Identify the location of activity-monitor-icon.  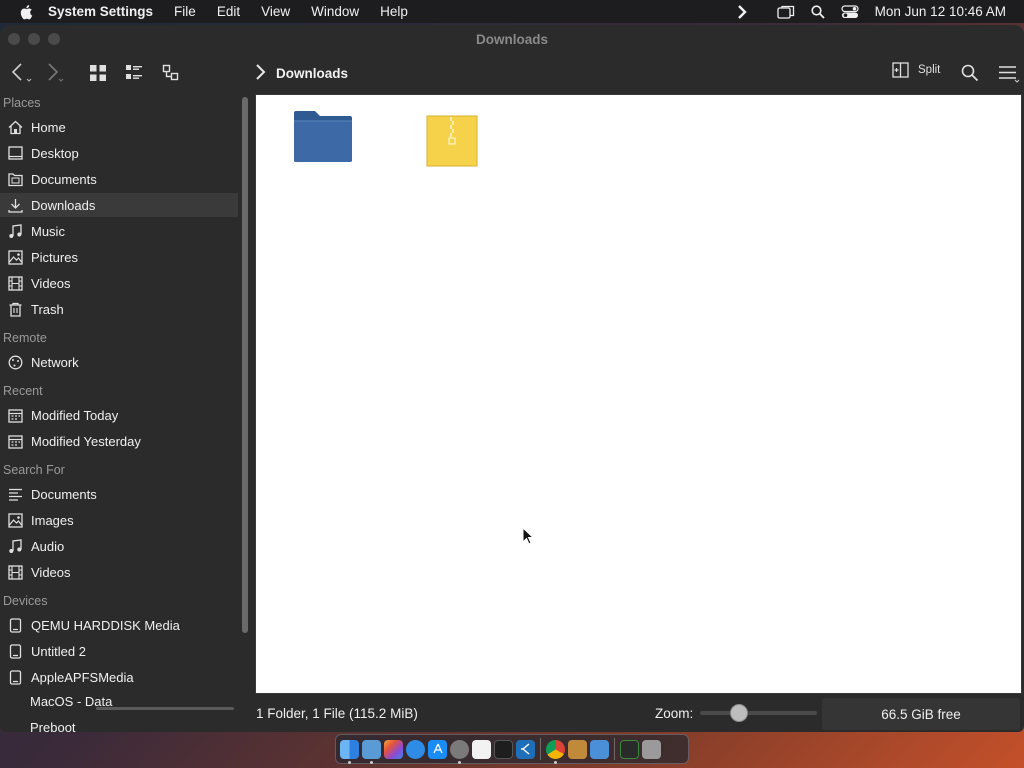
(629, 749).